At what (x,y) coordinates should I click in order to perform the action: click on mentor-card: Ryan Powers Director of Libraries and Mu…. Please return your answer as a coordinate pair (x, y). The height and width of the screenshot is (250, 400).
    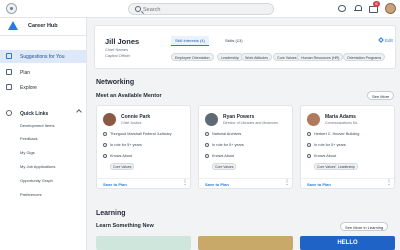
    Looking at the image, I should click on (246, 147).